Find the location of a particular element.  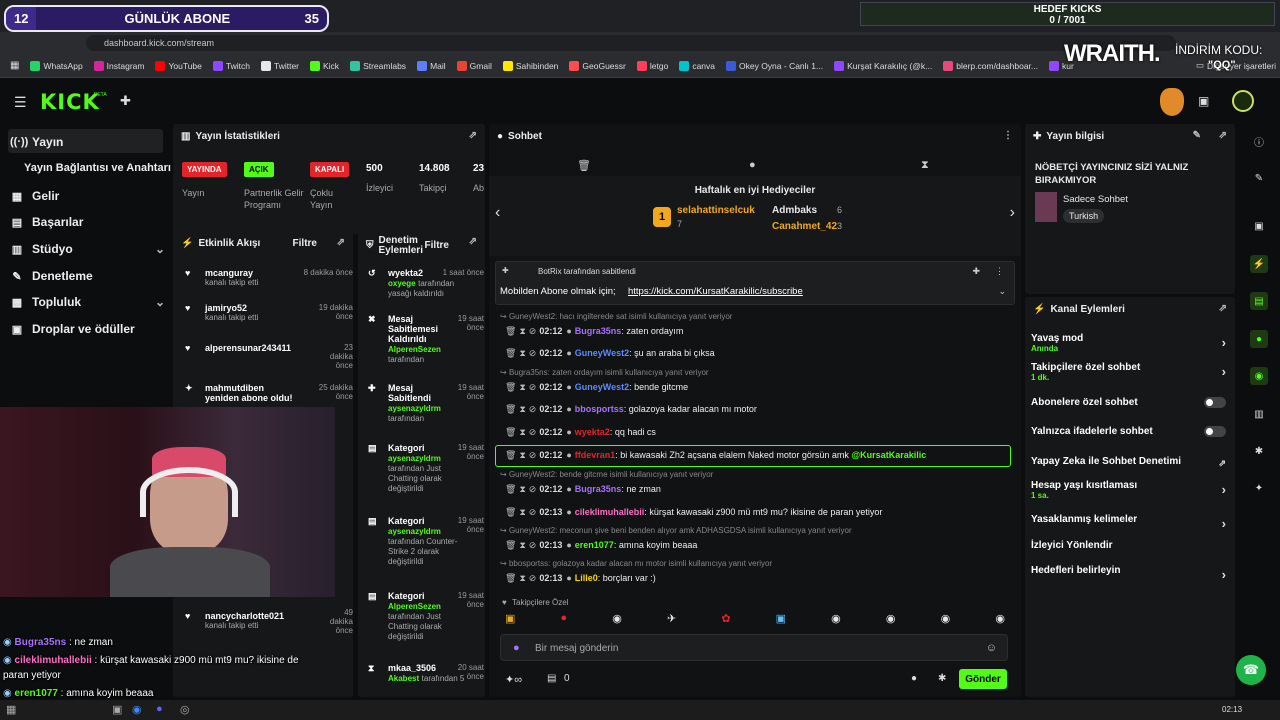

chat-icon: ● is located at coordinates (1259, 339).